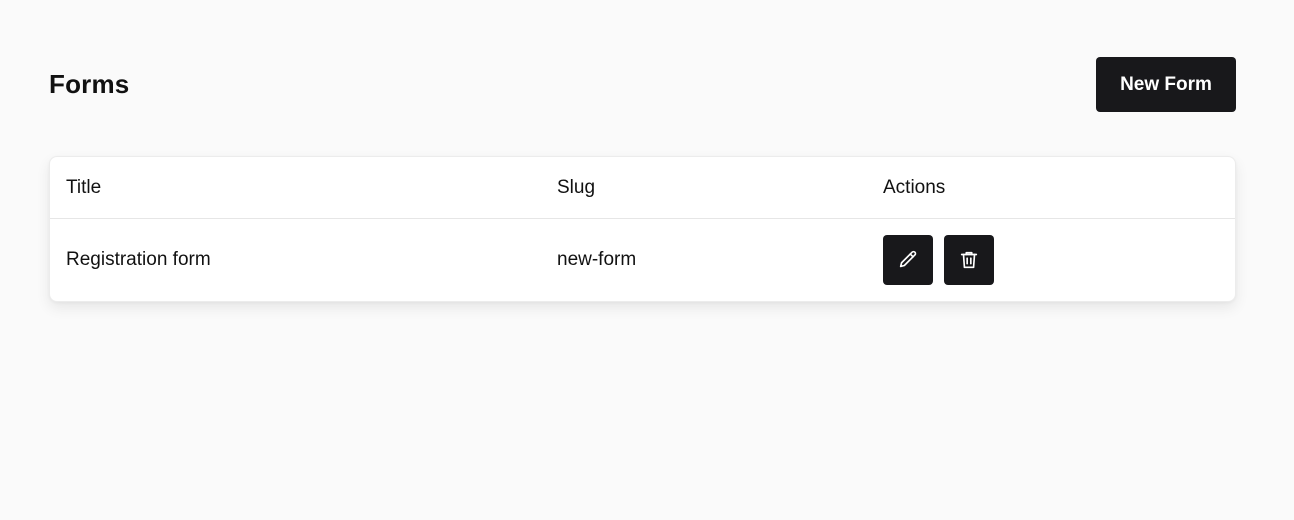 This screenshot has width=1294, height=520. I want to click on column-header-title: Title, so click(295, 188).